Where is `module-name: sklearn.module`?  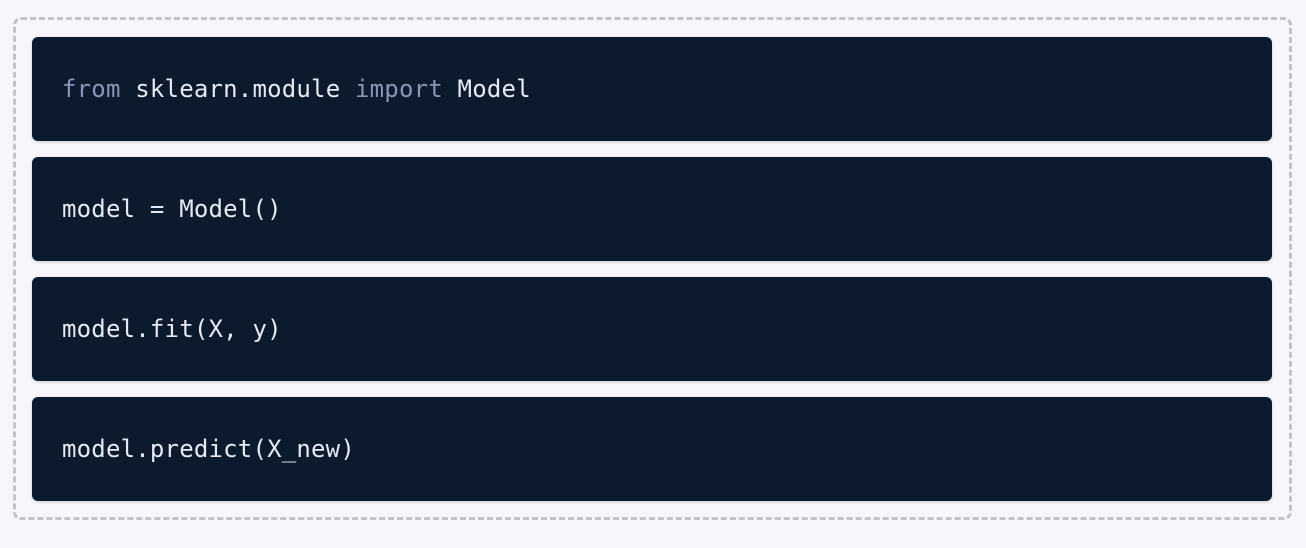 module-name: sklearn.module is located at coordinates (237, 89).